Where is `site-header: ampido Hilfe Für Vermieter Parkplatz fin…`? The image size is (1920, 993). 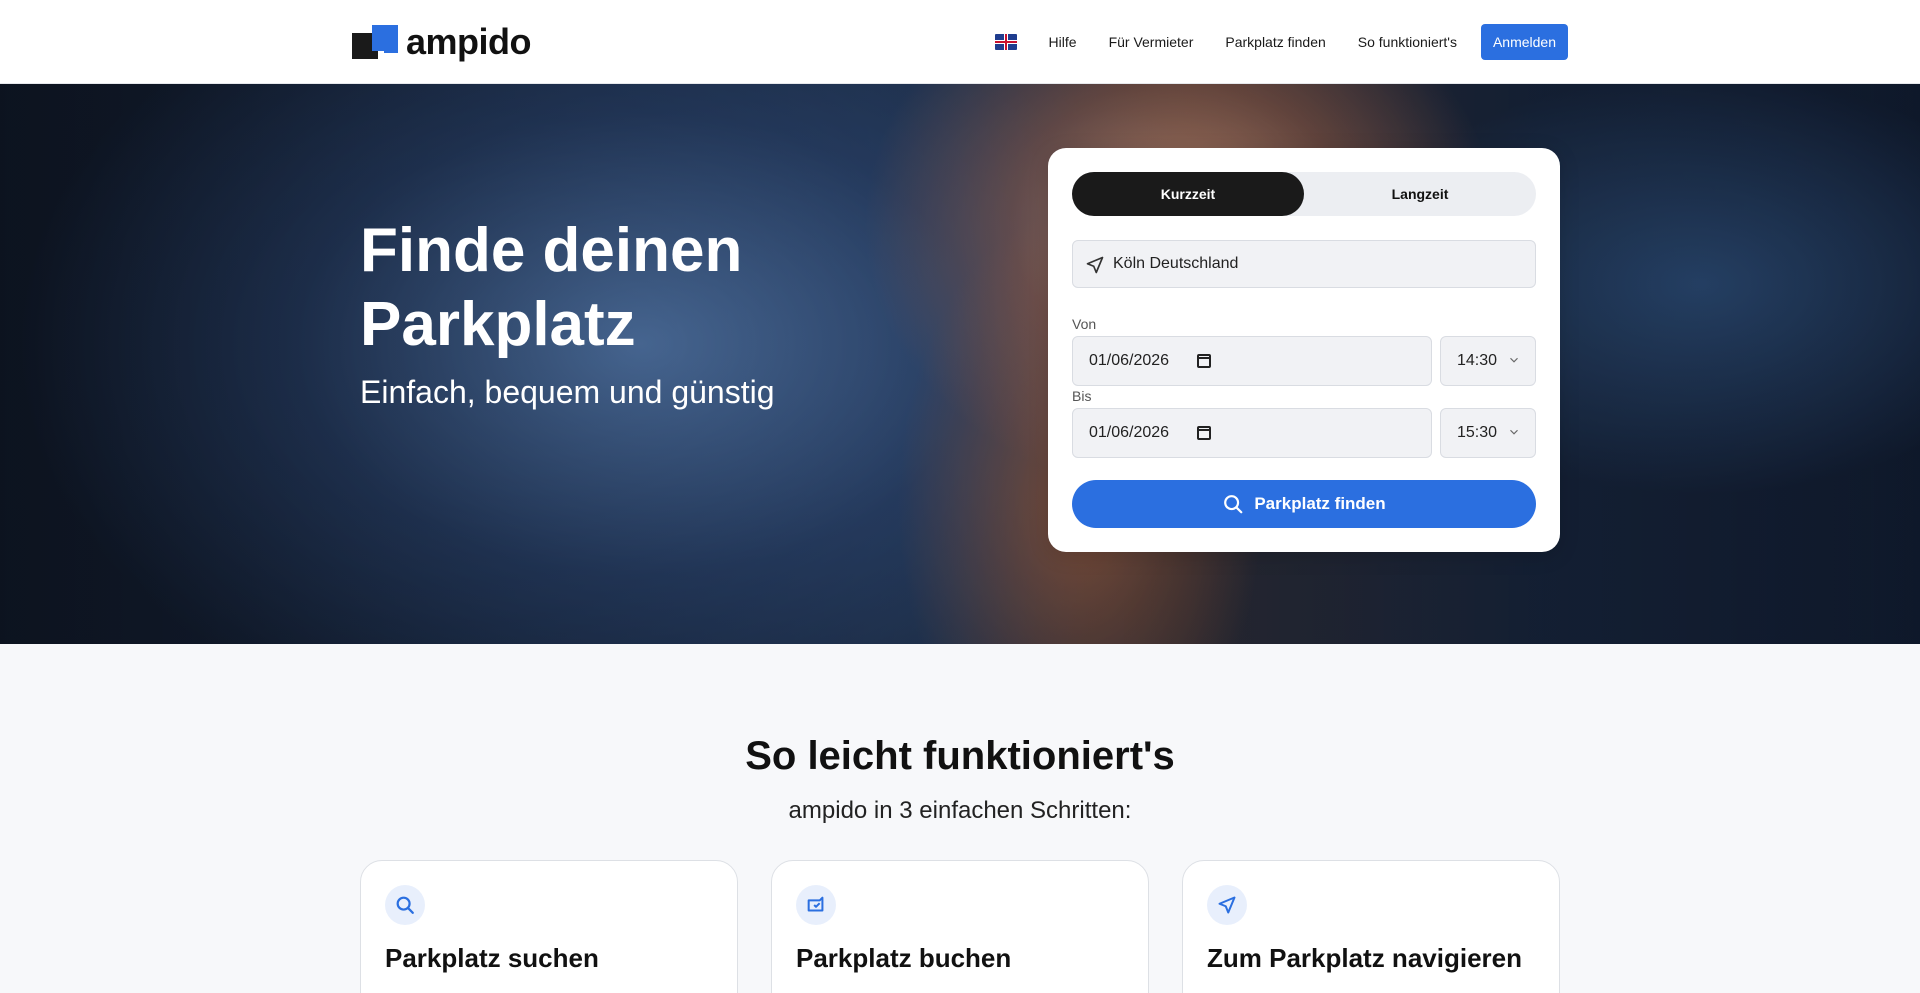
site-header: ampido Hilfe Für Vermieter Parkplatz fin… is located at coordinates (960, 42).